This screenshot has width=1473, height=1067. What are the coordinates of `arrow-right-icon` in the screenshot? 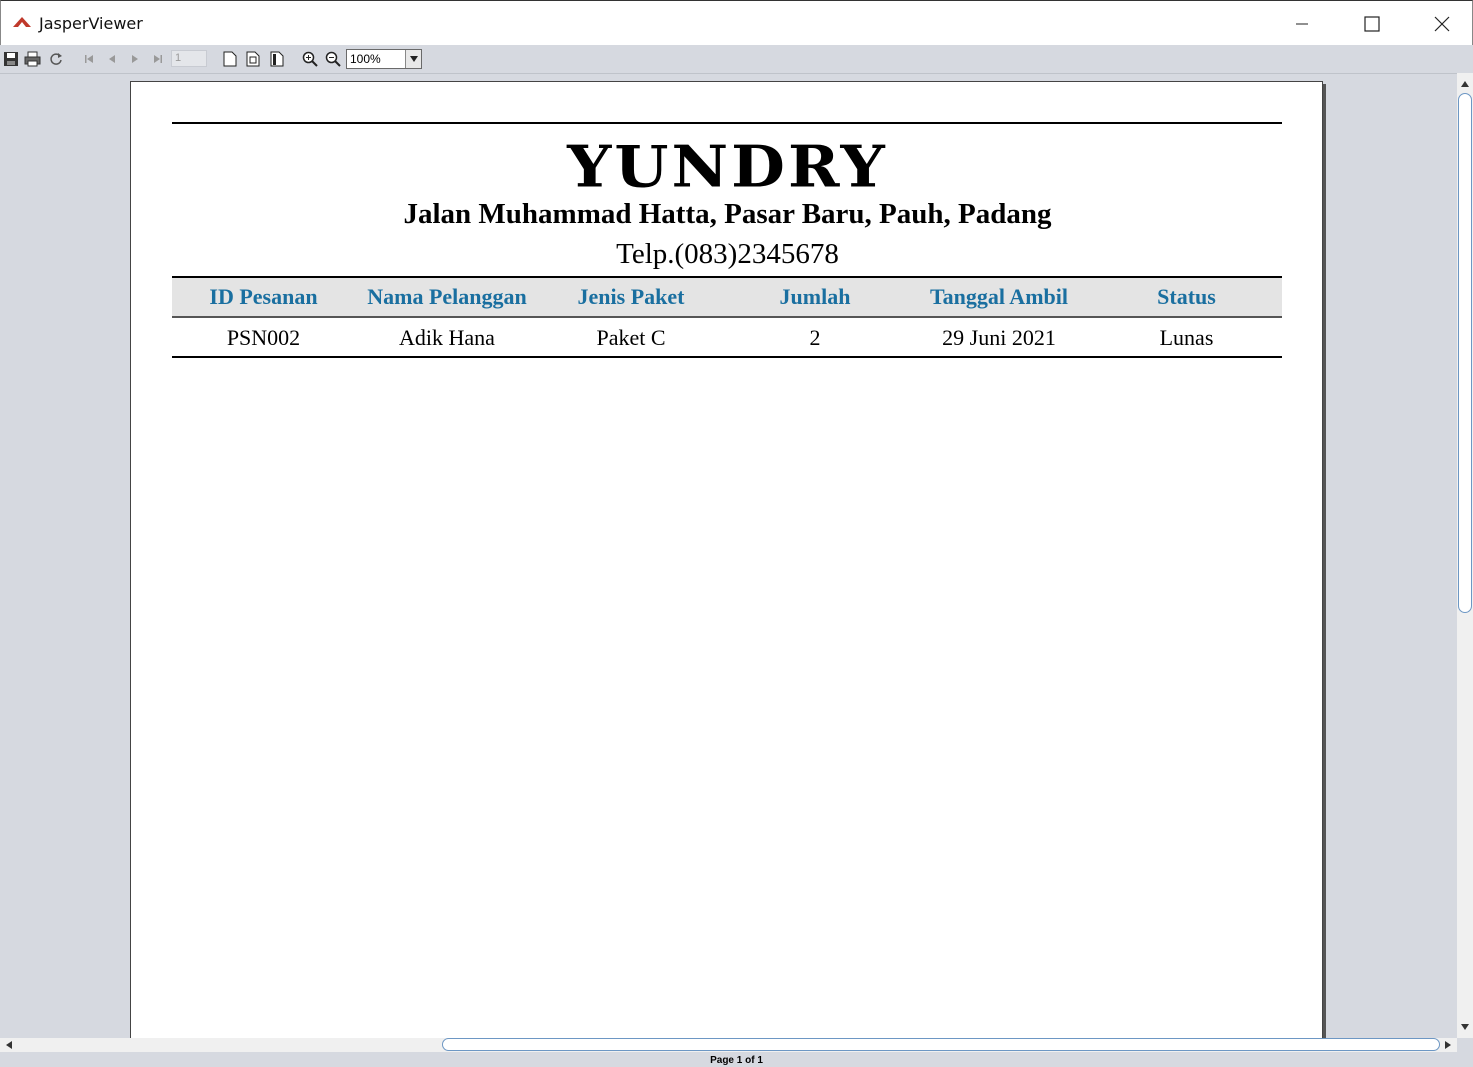 It's located at (1448, 1045).